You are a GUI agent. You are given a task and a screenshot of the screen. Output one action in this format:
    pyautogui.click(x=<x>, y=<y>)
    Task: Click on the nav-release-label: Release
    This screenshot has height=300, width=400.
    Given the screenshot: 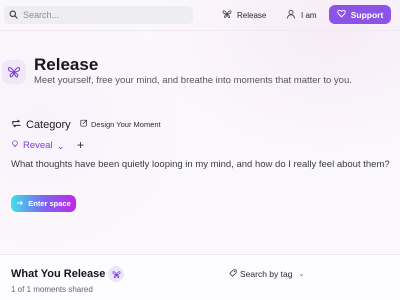 What is the action you would take?
    pyautogui.click(x=252, y=15)
    